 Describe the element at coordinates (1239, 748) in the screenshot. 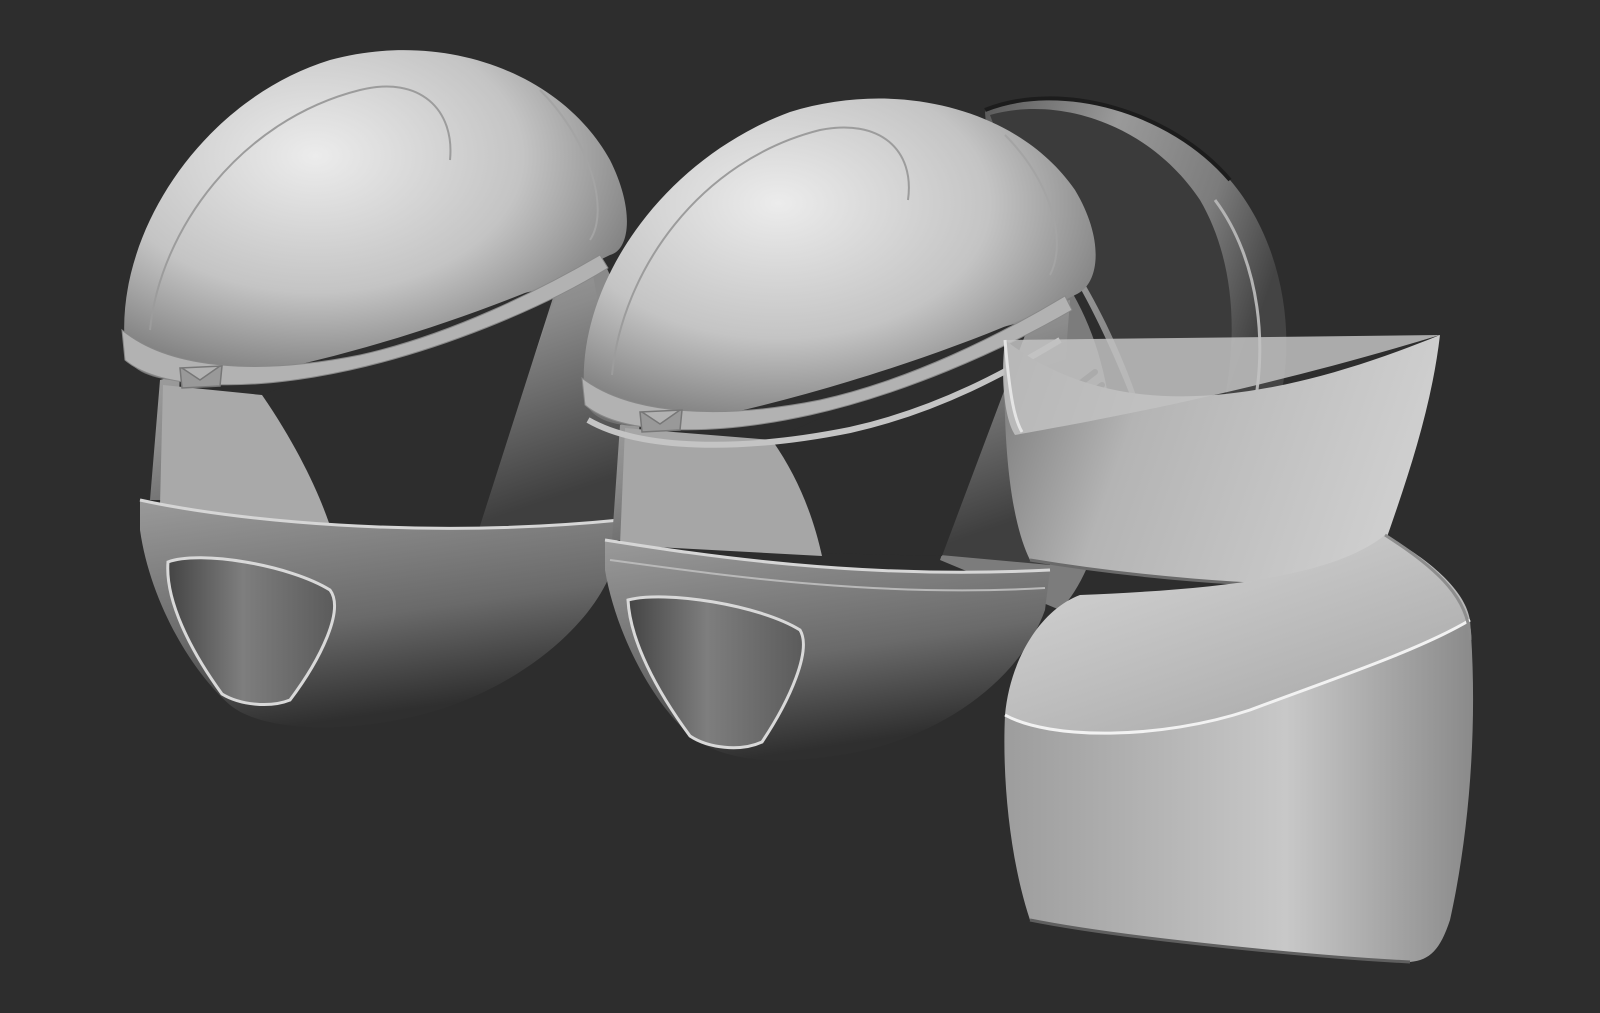

I see `helmet-neck-guard` at that location.